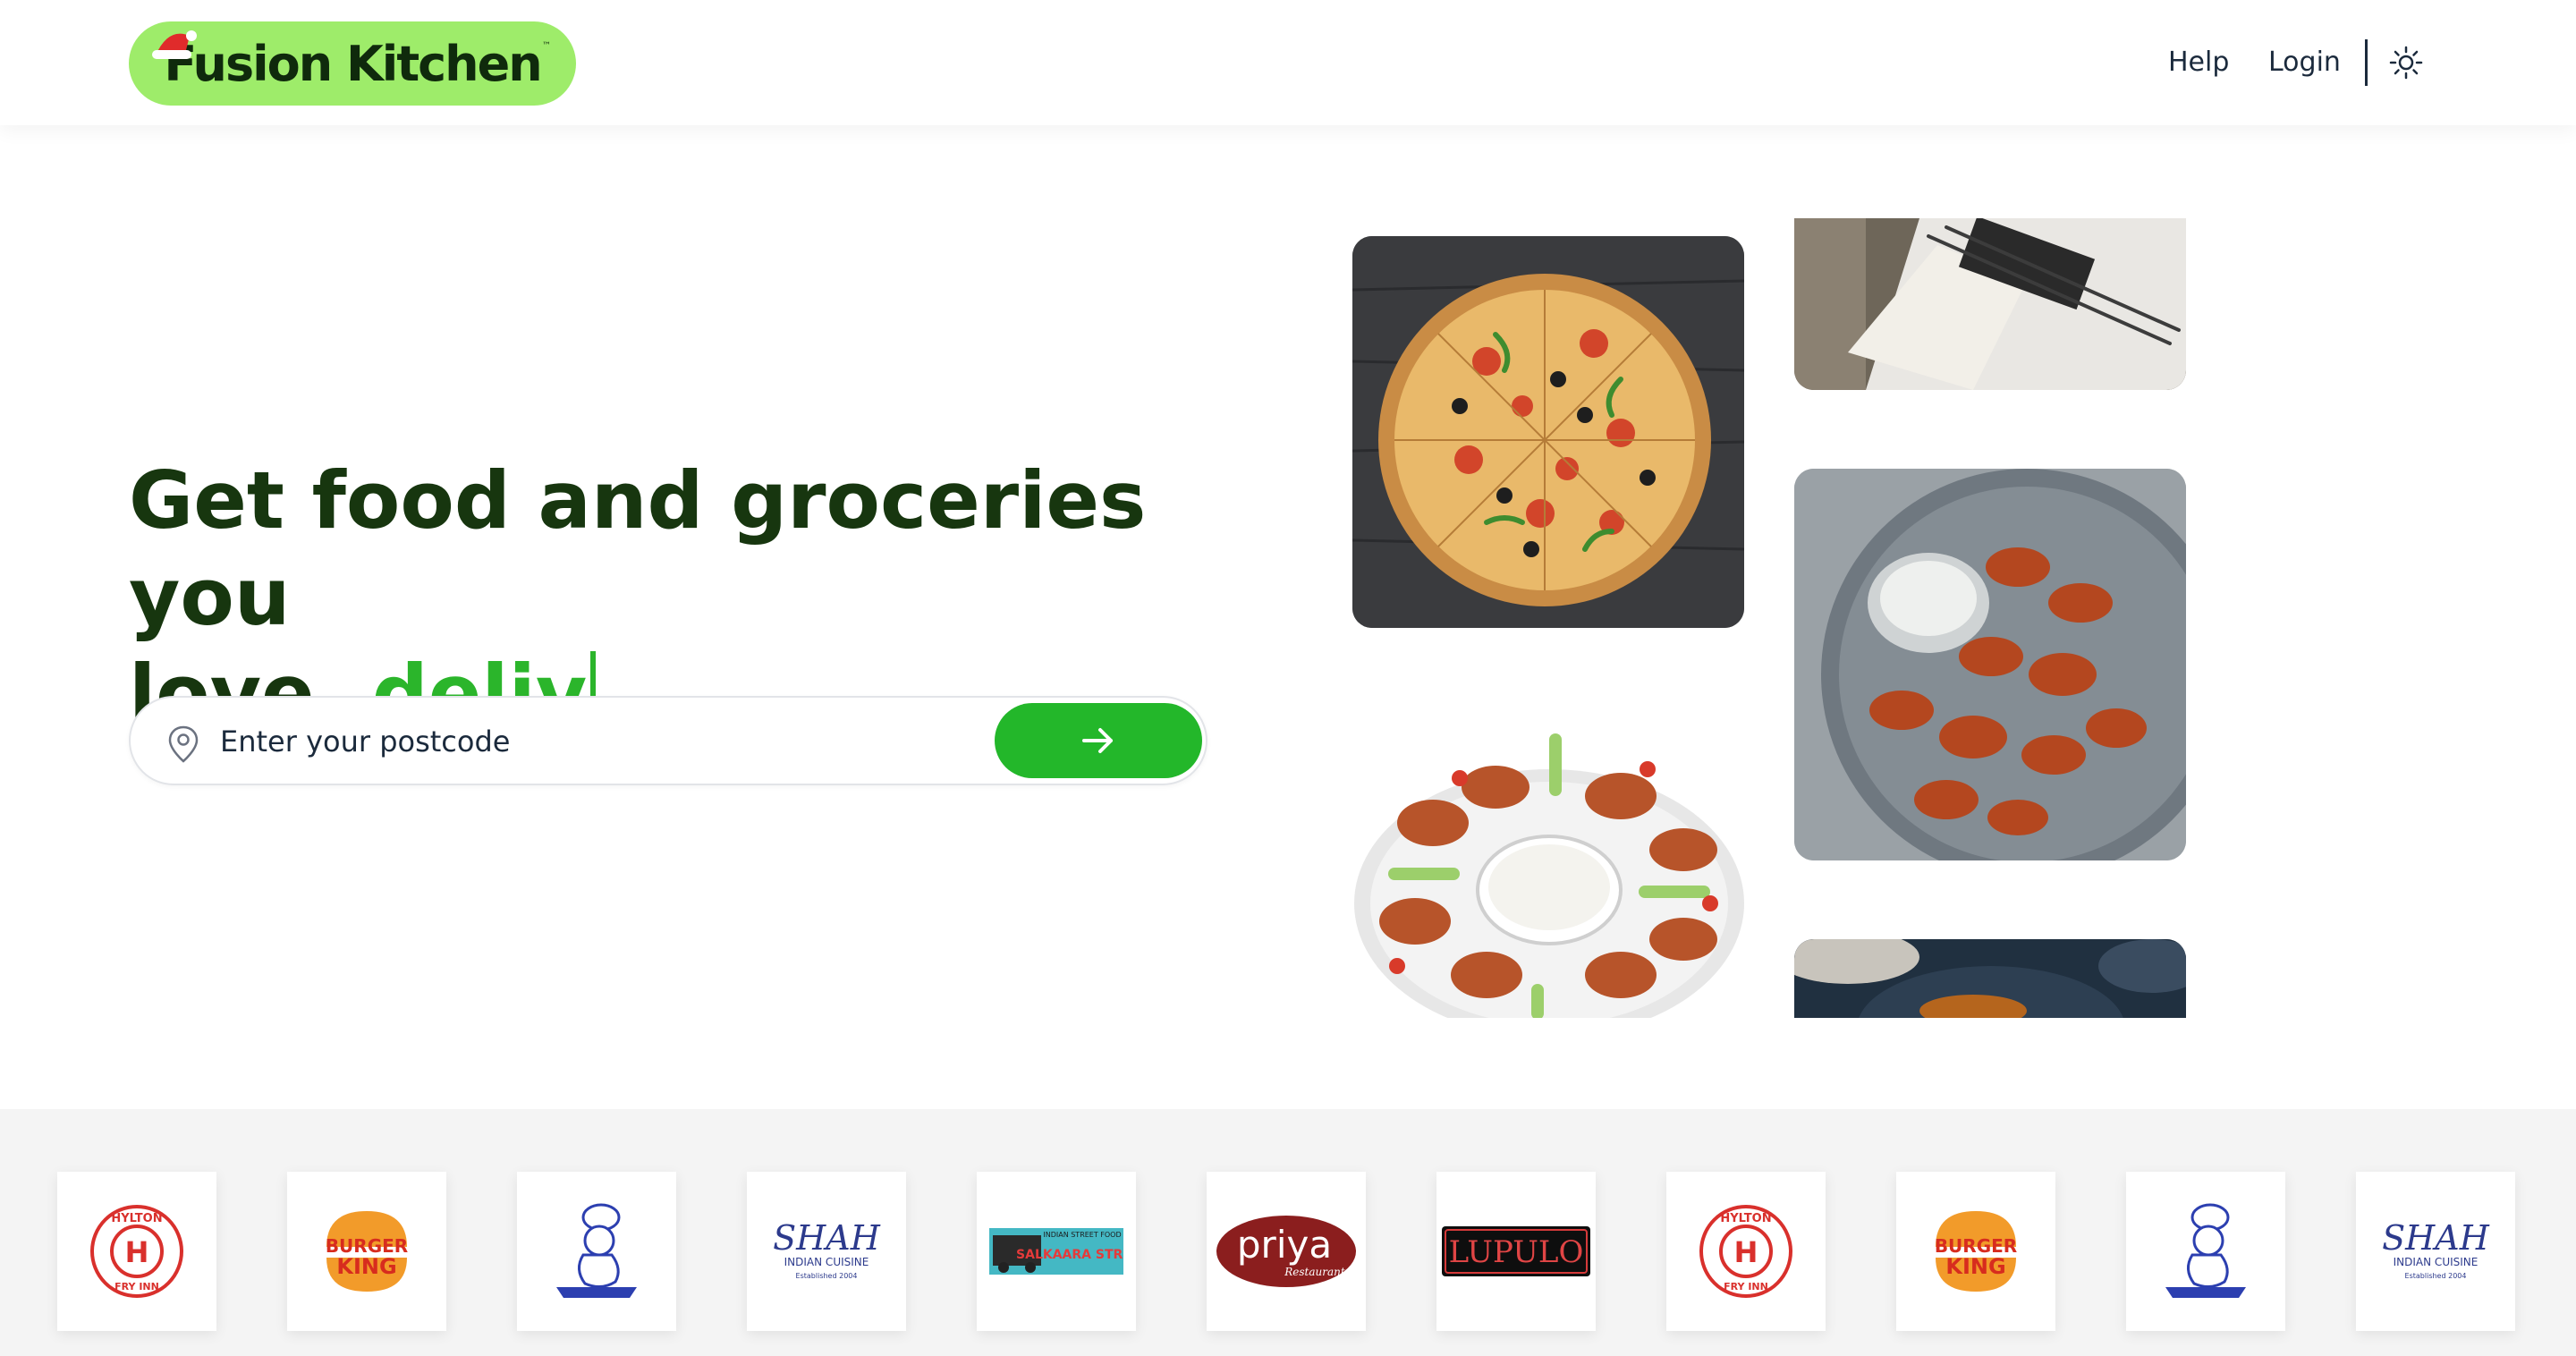  What do you see at coordinates (638, 548) in the screenshot?
I see `hero-heading-line1: Get food and groceries you` at bounding box center [638, 548].